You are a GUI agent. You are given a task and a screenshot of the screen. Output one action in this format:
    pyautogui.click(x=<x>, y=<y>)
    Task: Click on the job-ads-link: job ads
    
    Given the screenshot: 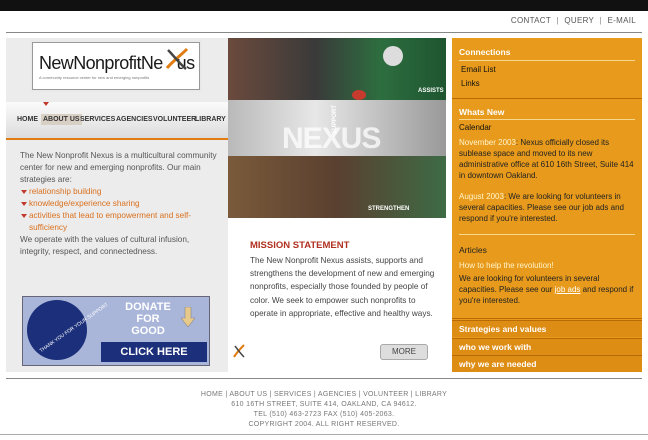 What is the action you would take?
    pyautogui.click(x=568, y=289)
    